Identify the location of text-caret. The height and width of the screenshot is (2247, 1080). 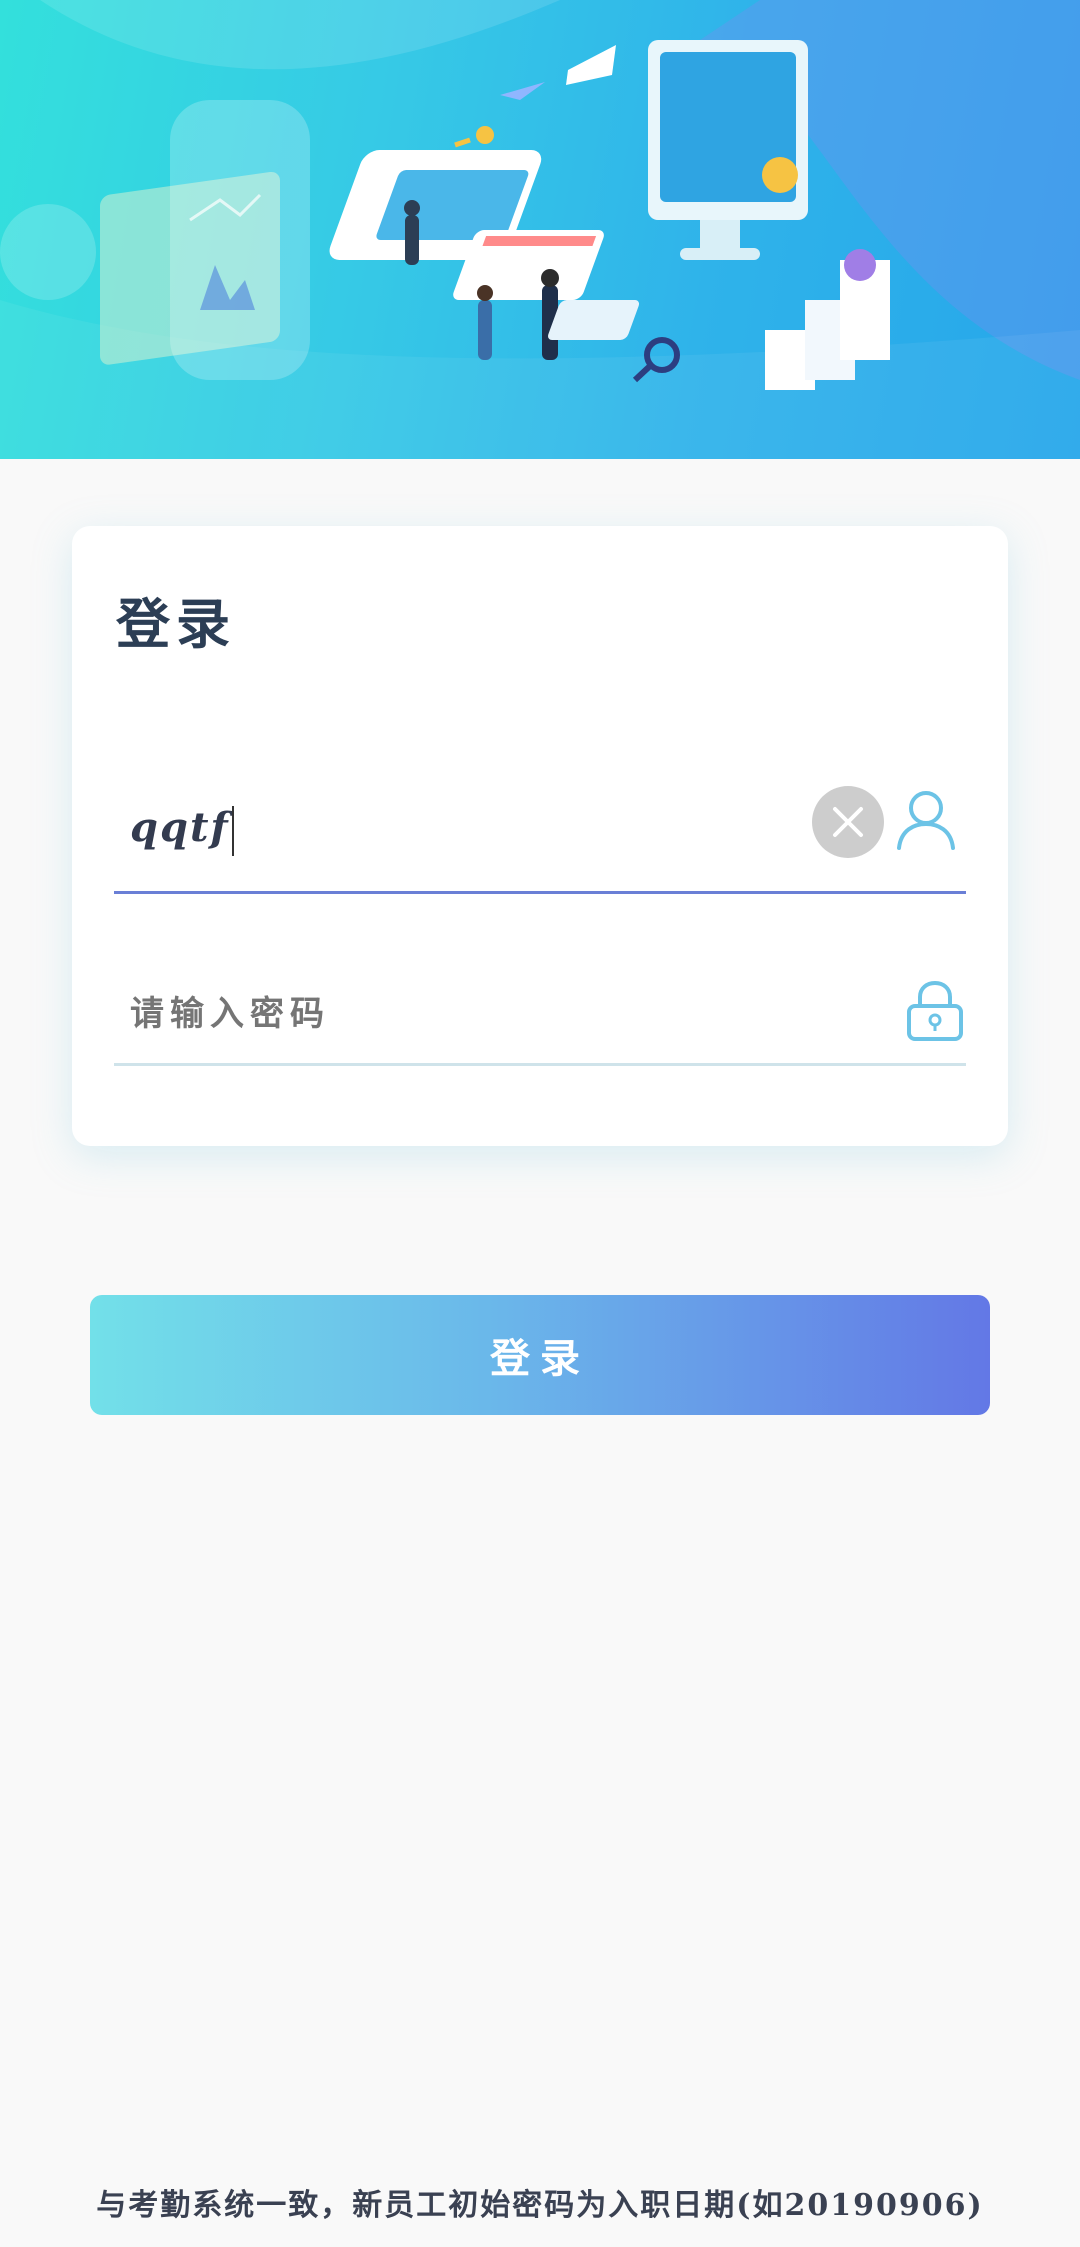
(232, 831).